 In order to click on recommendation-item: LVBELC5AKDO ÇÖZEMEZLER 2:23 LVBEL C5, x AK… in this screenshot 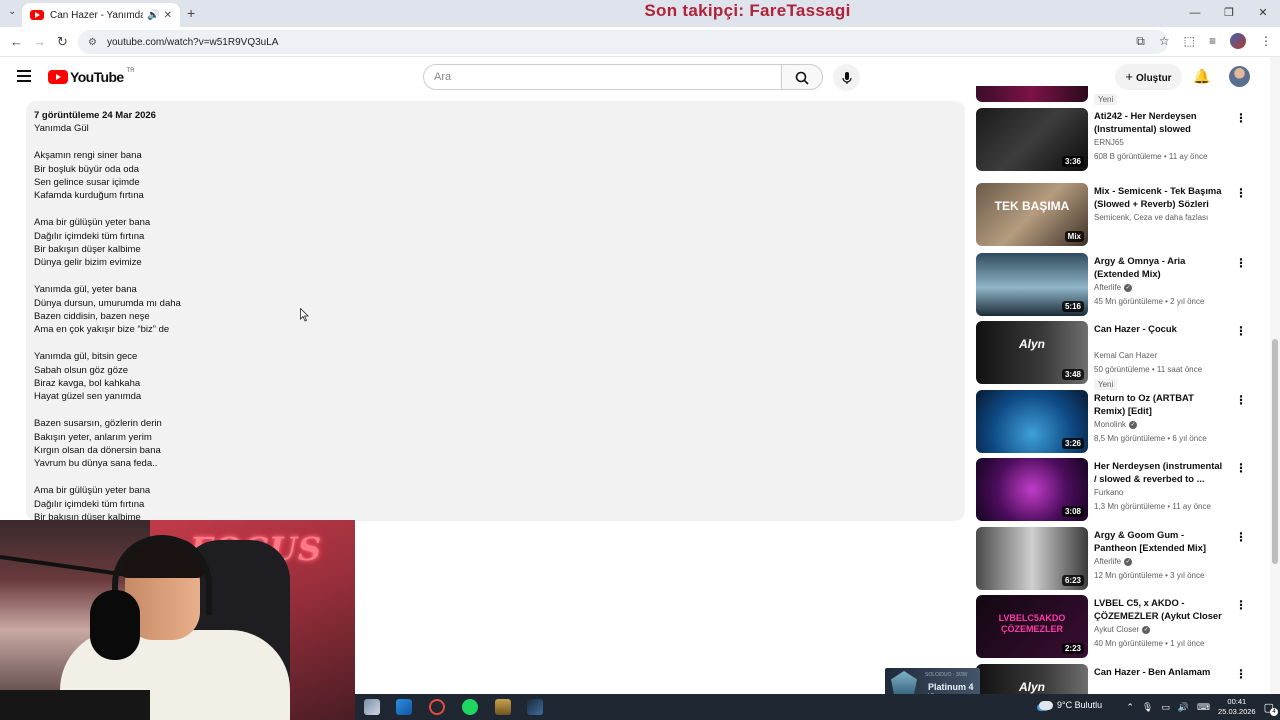, I will do `click(1118, 627)`.